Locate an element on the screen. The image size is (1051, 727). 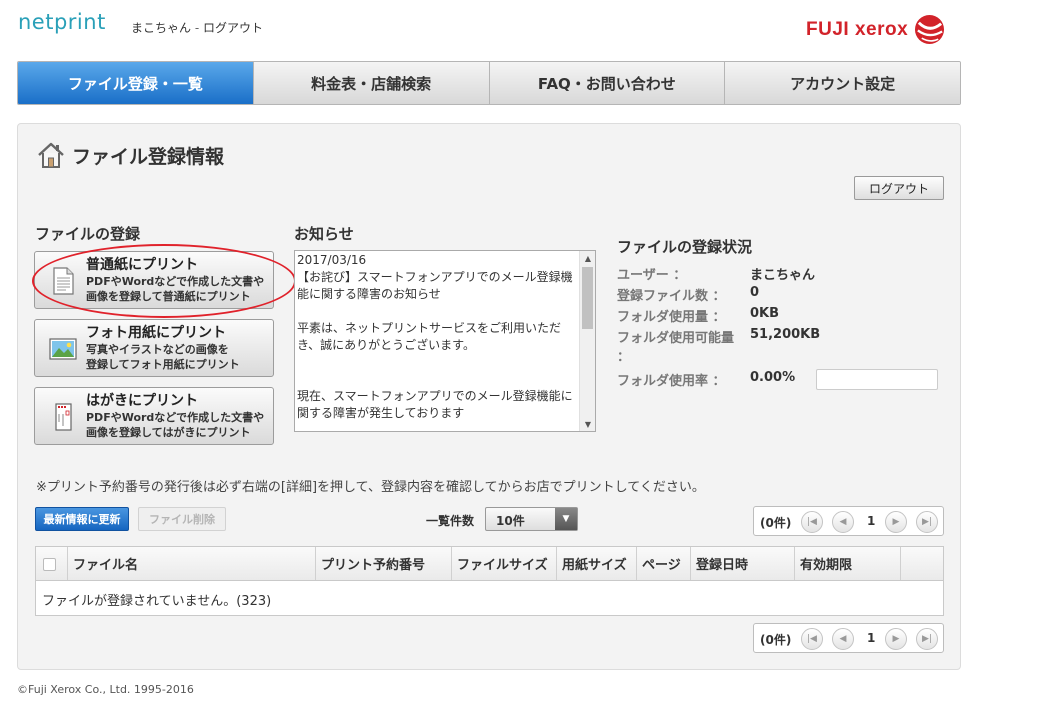
status-label: フォルダ使用率 ： is located at coordinates (671, 381).